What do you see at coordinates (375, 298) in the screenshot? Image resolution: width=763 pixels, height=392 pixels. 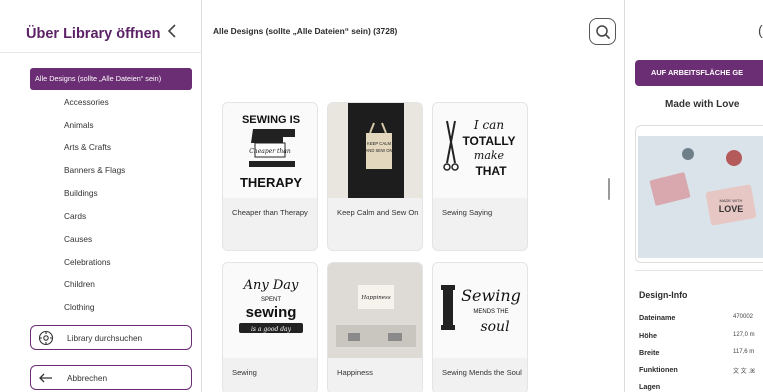 I see `art-text: Happiness` at bounding box center [375, 298].